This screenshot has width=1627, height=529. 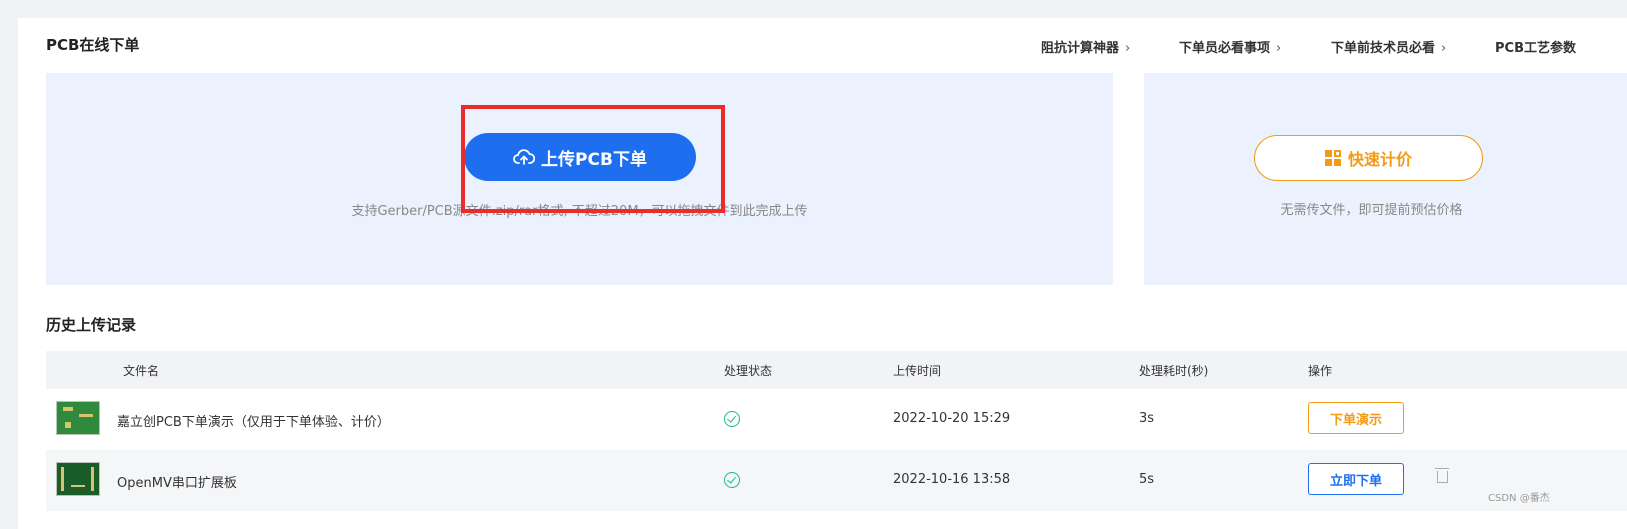 What do you see at coordinates (917, 371) in the screenshot?
I see `column-header-upload-time: 上传时间` at bounding box center [917, 371].